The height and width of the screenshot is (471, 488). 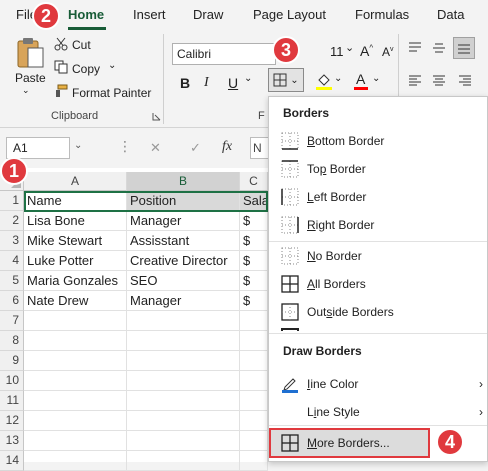 What do you see at coordinates (439, 48) in the screenshot?
I see `align-middle-icon` at bounding box center [439, 48].